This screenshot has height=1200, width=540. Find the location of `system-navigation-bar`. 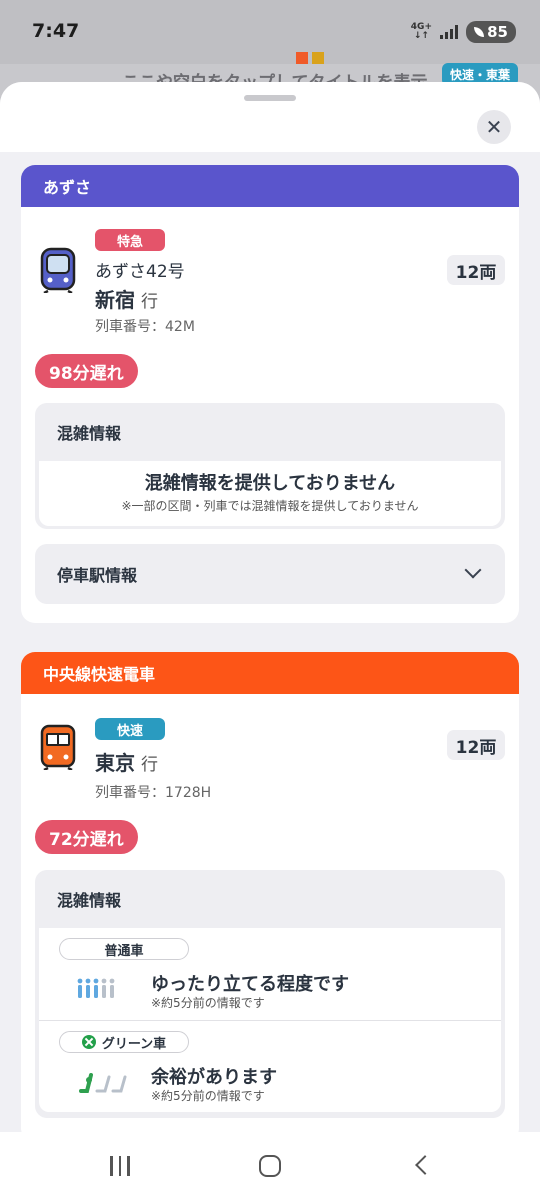

system-navigation-bar is located at coordinates (270, 1166).